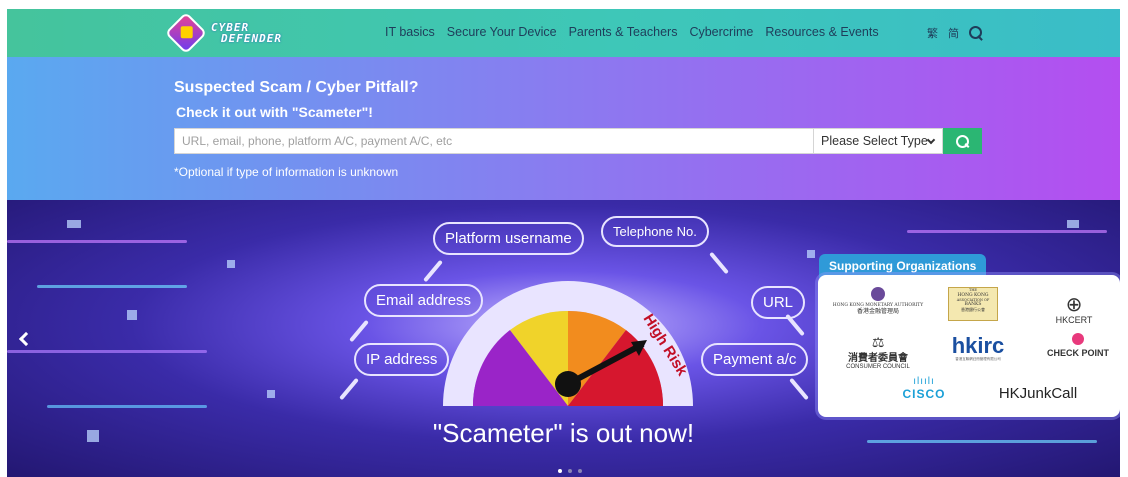 Image resolution: width=1128 pixels, height=477 pixels. I want to click on hkma-emblem-icon, so click(878, 294).